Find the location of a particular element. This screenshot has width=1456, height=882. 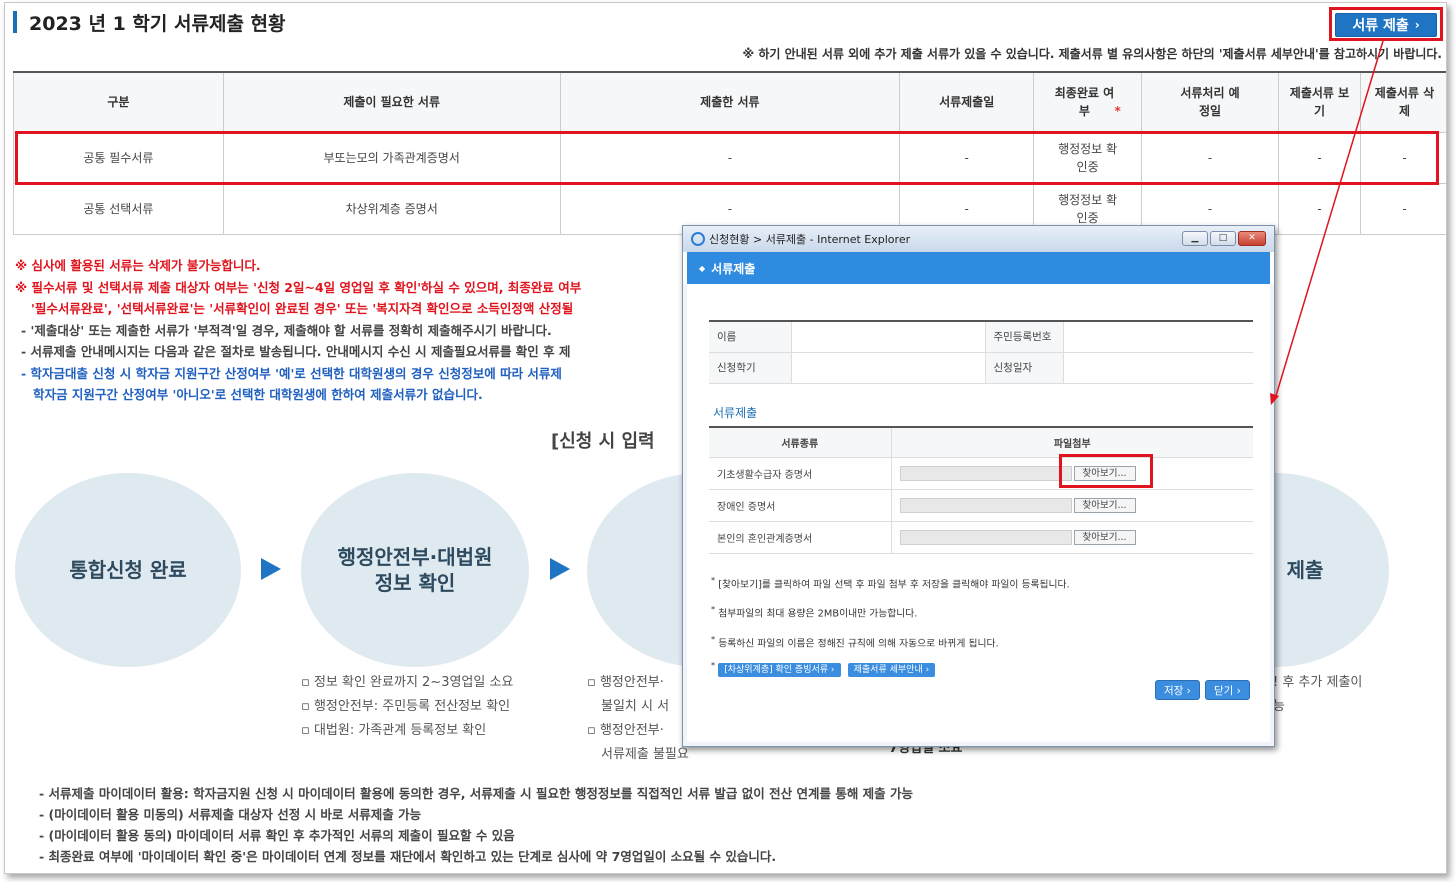

header-submitted-docs: 제출한 서류 is located at coordinates (730, 102).